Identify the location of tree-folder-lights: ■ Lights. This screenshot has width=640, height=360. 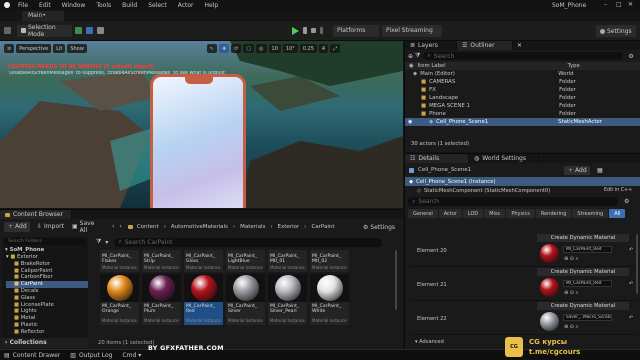
(47, 311).